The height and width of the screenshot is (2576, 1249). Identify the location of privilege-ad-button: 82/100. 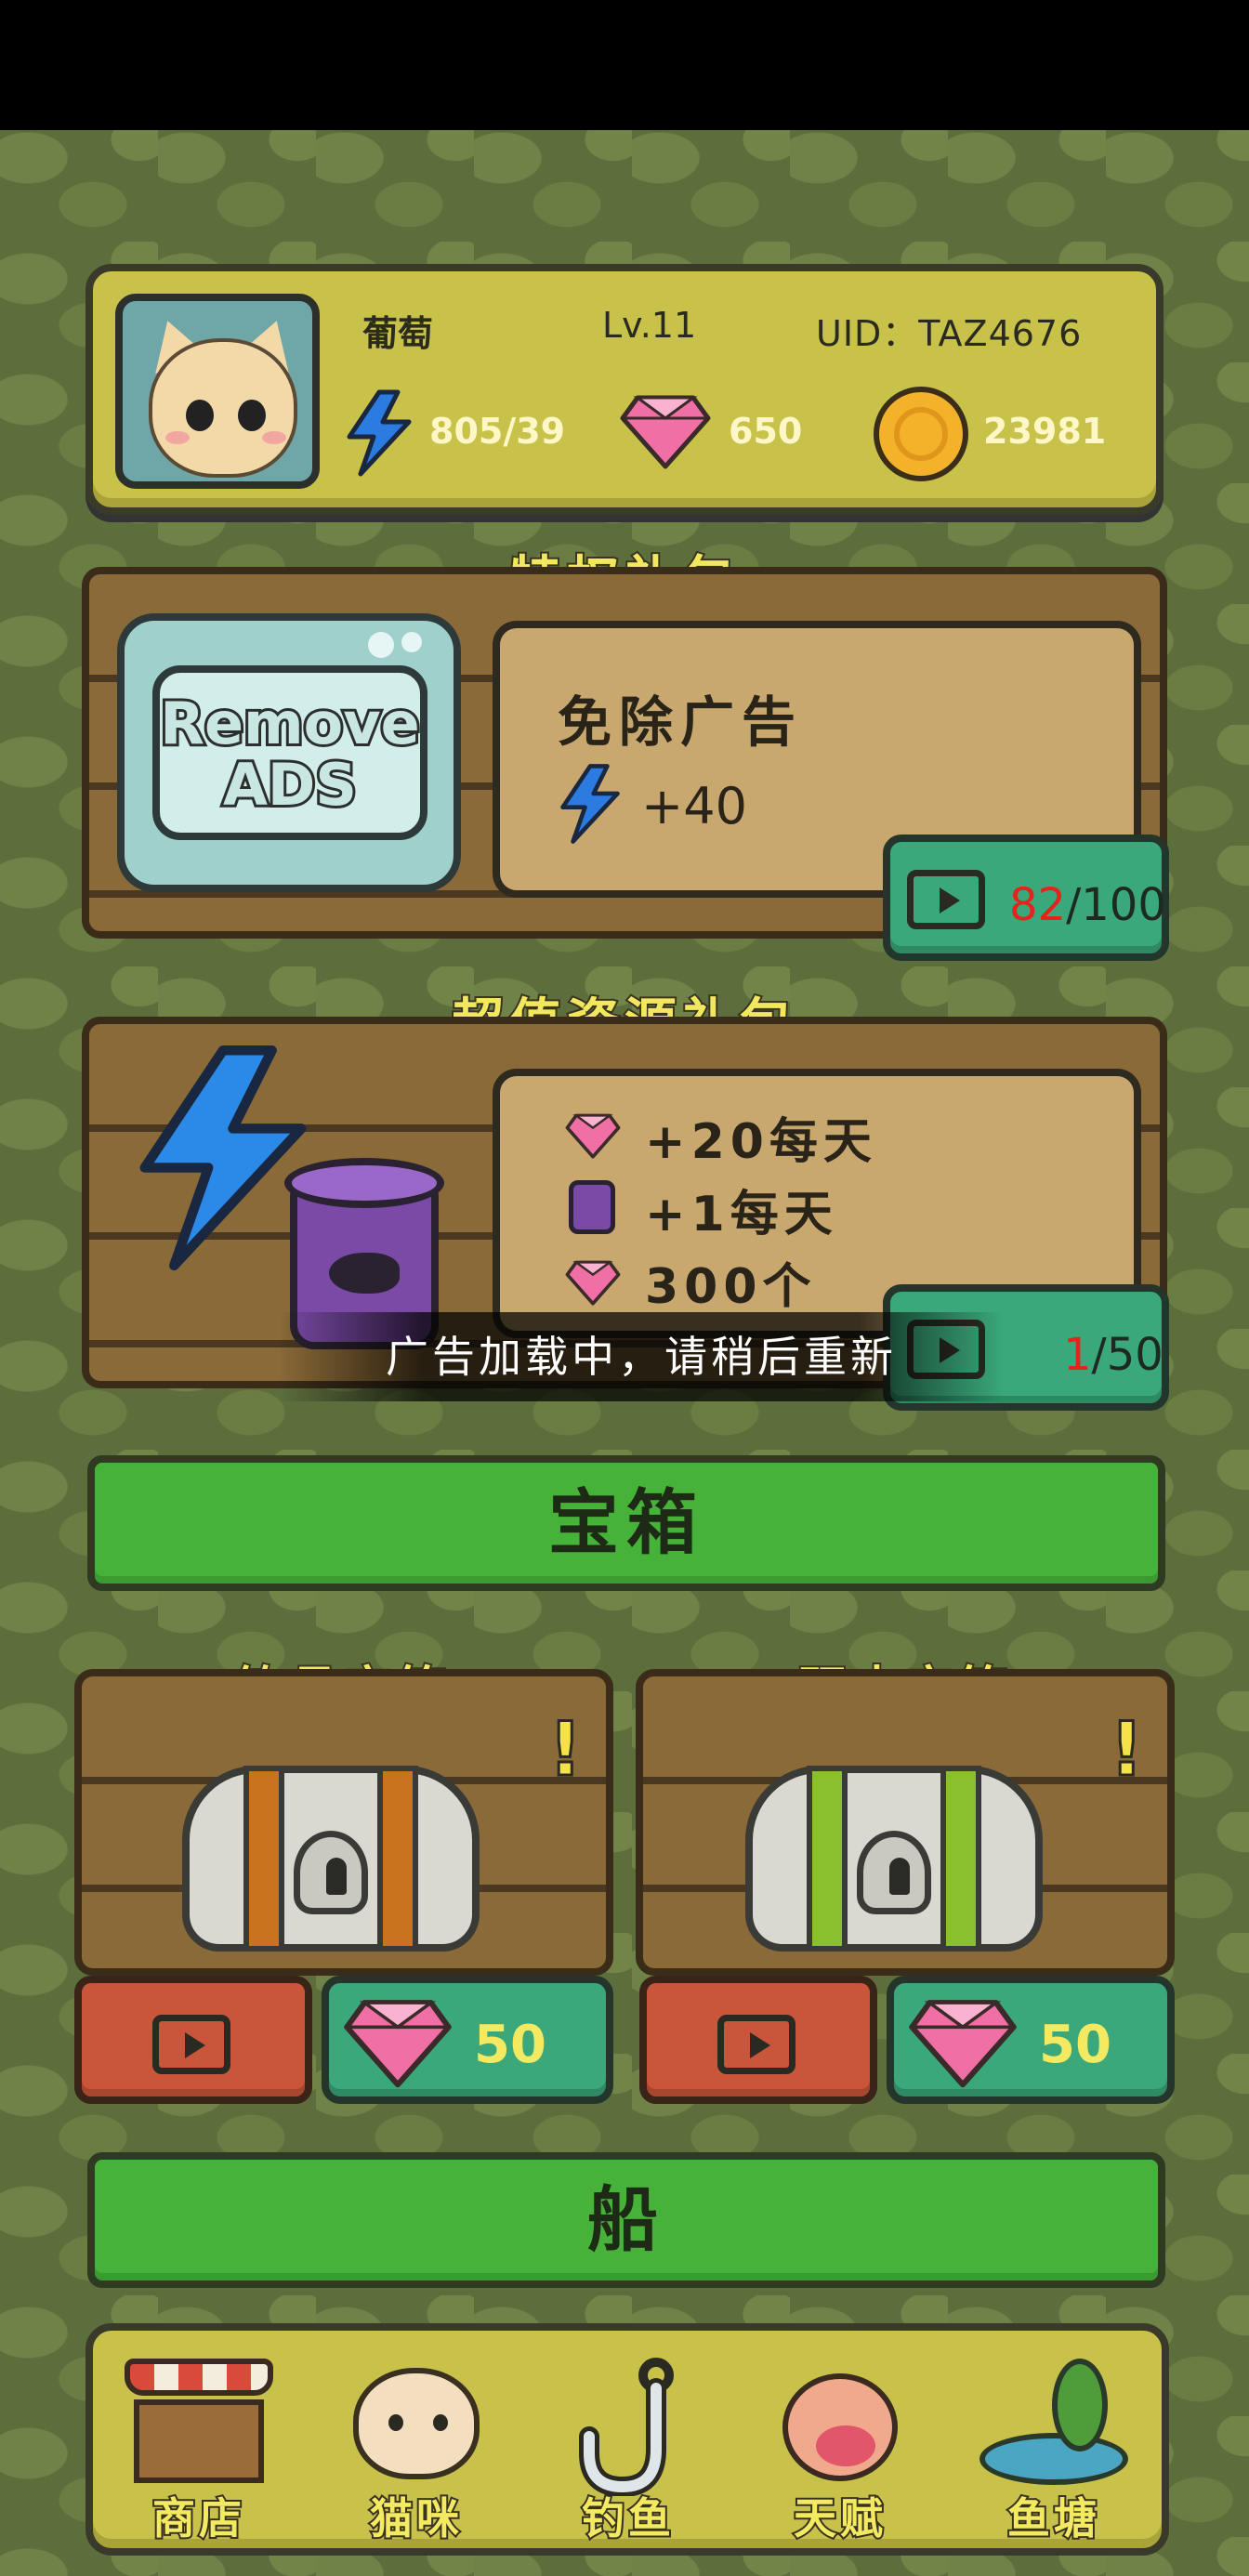
(1026, 898).